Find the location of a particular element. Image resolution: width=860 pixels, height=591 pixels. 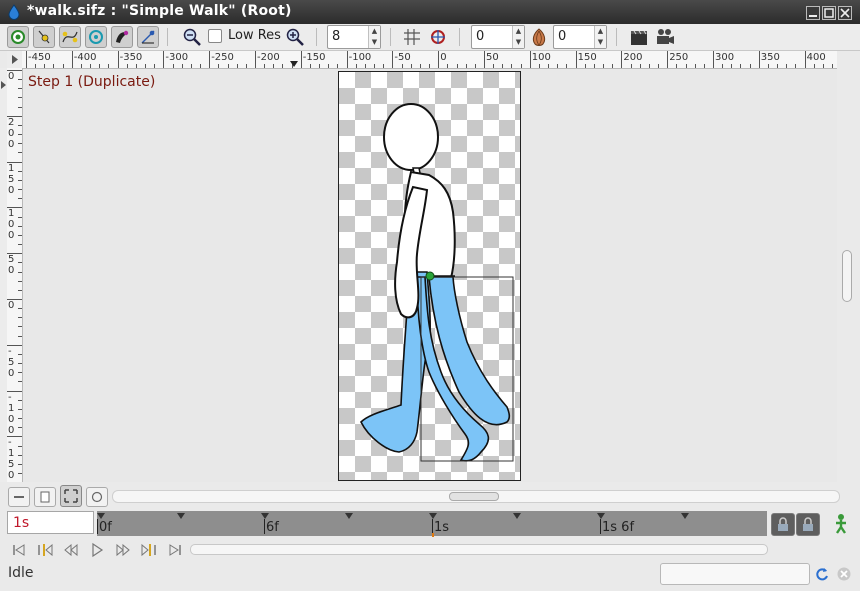

lock-future-keyframes-button is located at coordinates (808, 524).